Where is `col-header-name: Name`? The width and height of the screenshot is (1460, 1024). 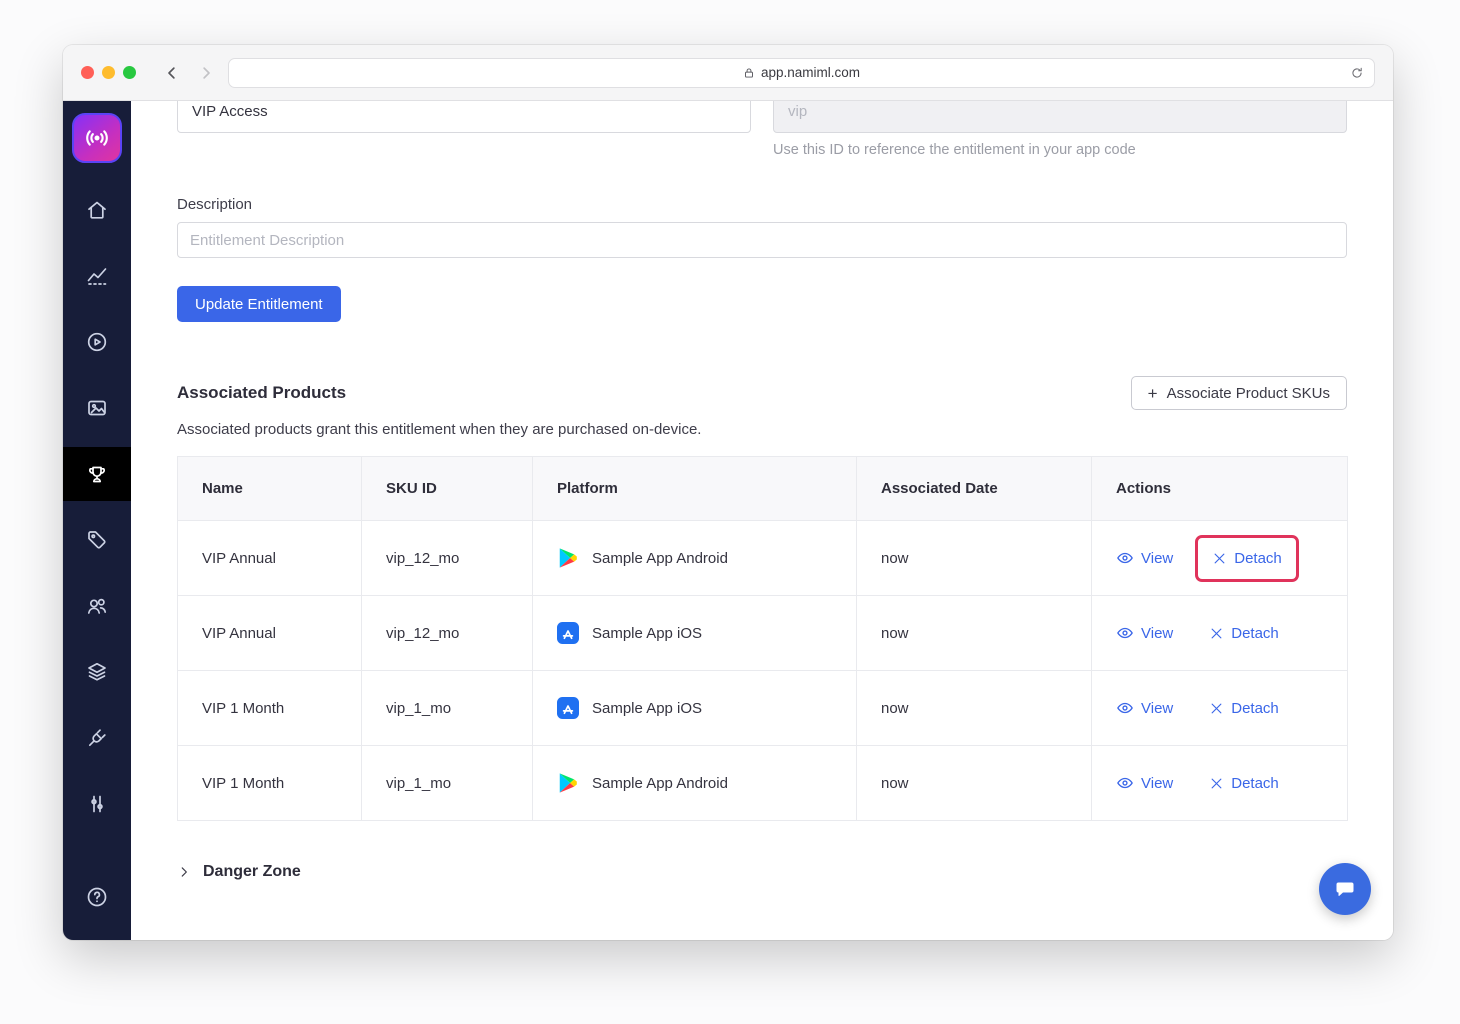
col-header-name: Name is located at coordinates (269, 488).